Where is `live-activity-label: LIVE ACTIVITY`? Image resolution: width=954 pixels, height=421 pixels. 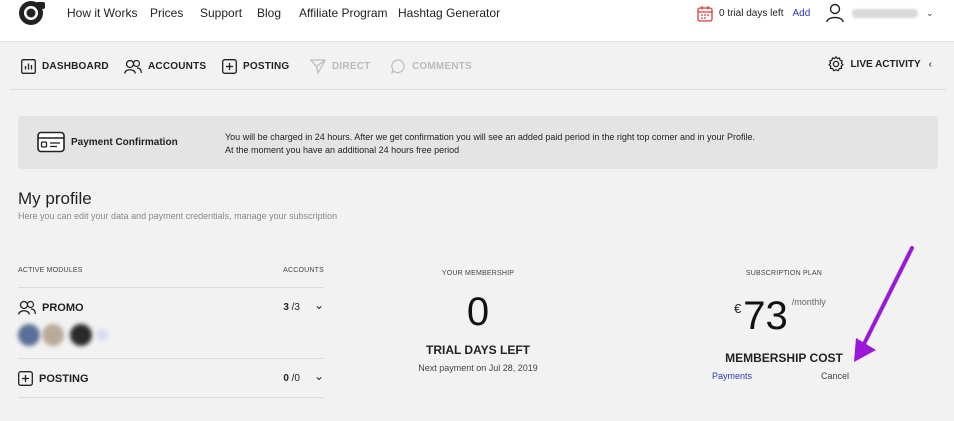 live-activity-label: LIVE ACTIVITY is located at coordinates (885, 64).